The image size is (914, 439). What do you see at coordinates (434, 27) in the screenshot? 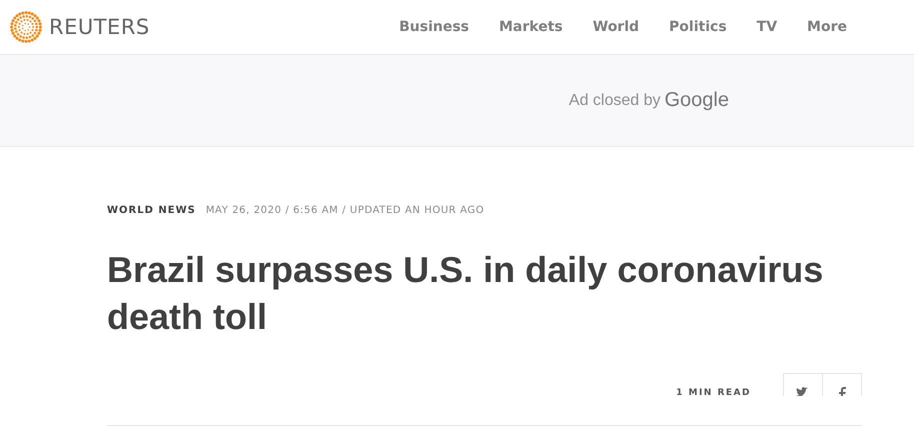
I see `nav-link: Business` at bounding box center [434, 27].